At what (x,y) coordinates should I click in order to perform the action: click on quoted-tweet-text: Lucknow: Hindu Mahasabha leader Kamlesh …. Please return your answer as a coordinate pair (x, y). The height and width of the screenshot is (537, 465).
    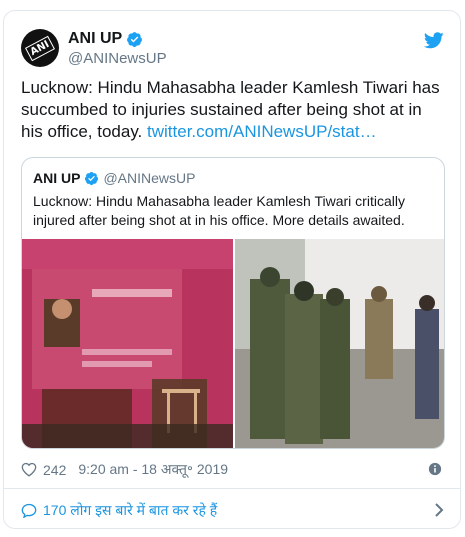
    Looking at the image, I should click on (219, 210).